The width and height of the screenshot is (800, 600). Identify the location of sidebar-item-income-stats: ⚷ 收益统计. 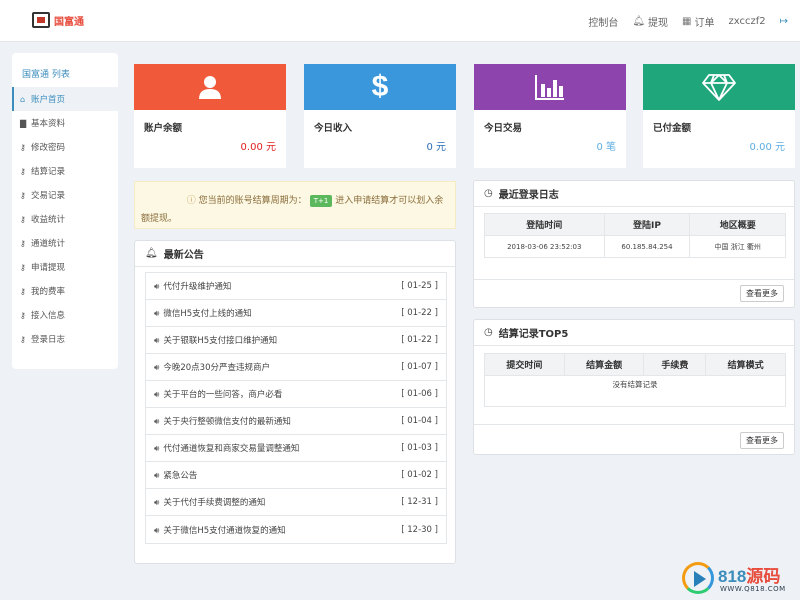
(65, 219).